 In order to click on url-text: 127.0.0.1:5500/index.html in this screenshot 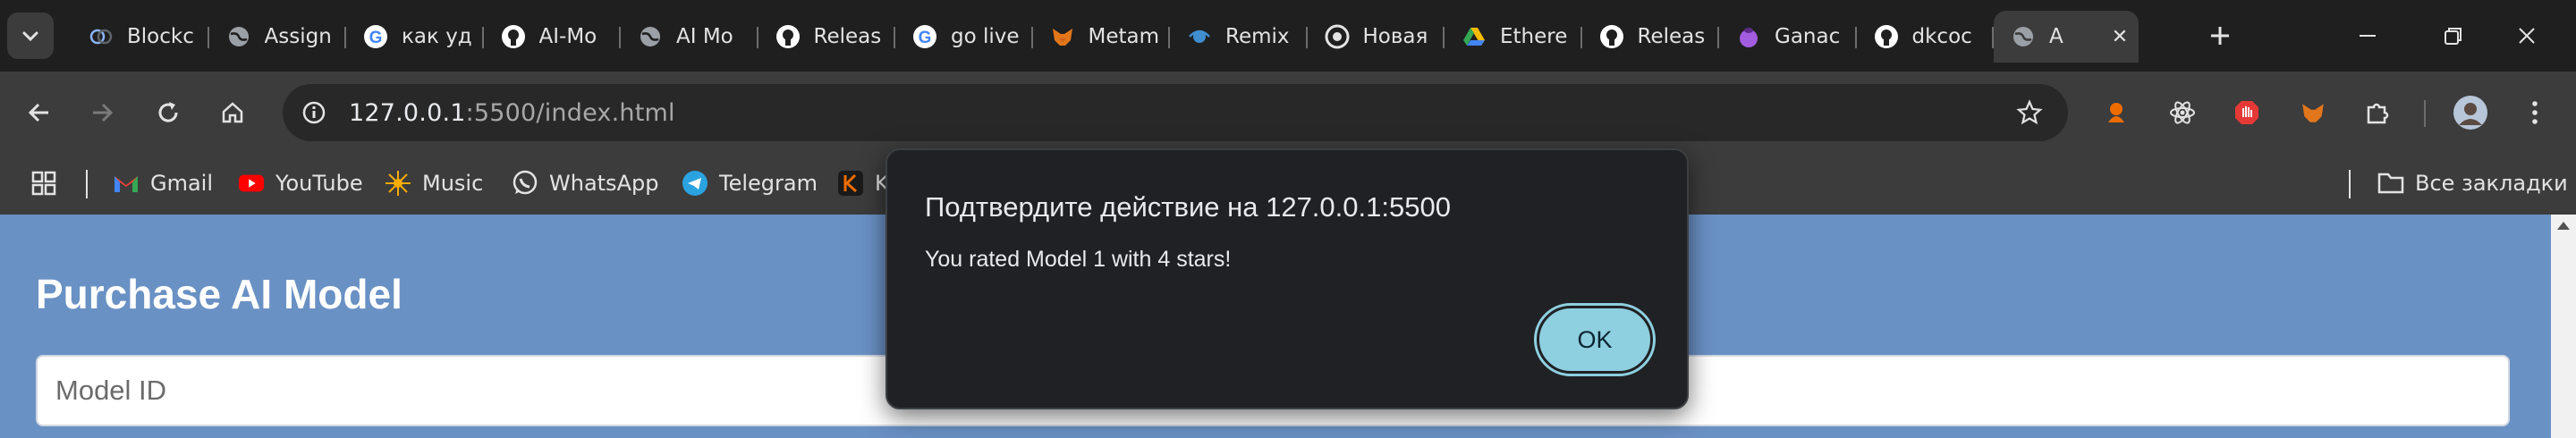, I will do `click(512, 113)`.